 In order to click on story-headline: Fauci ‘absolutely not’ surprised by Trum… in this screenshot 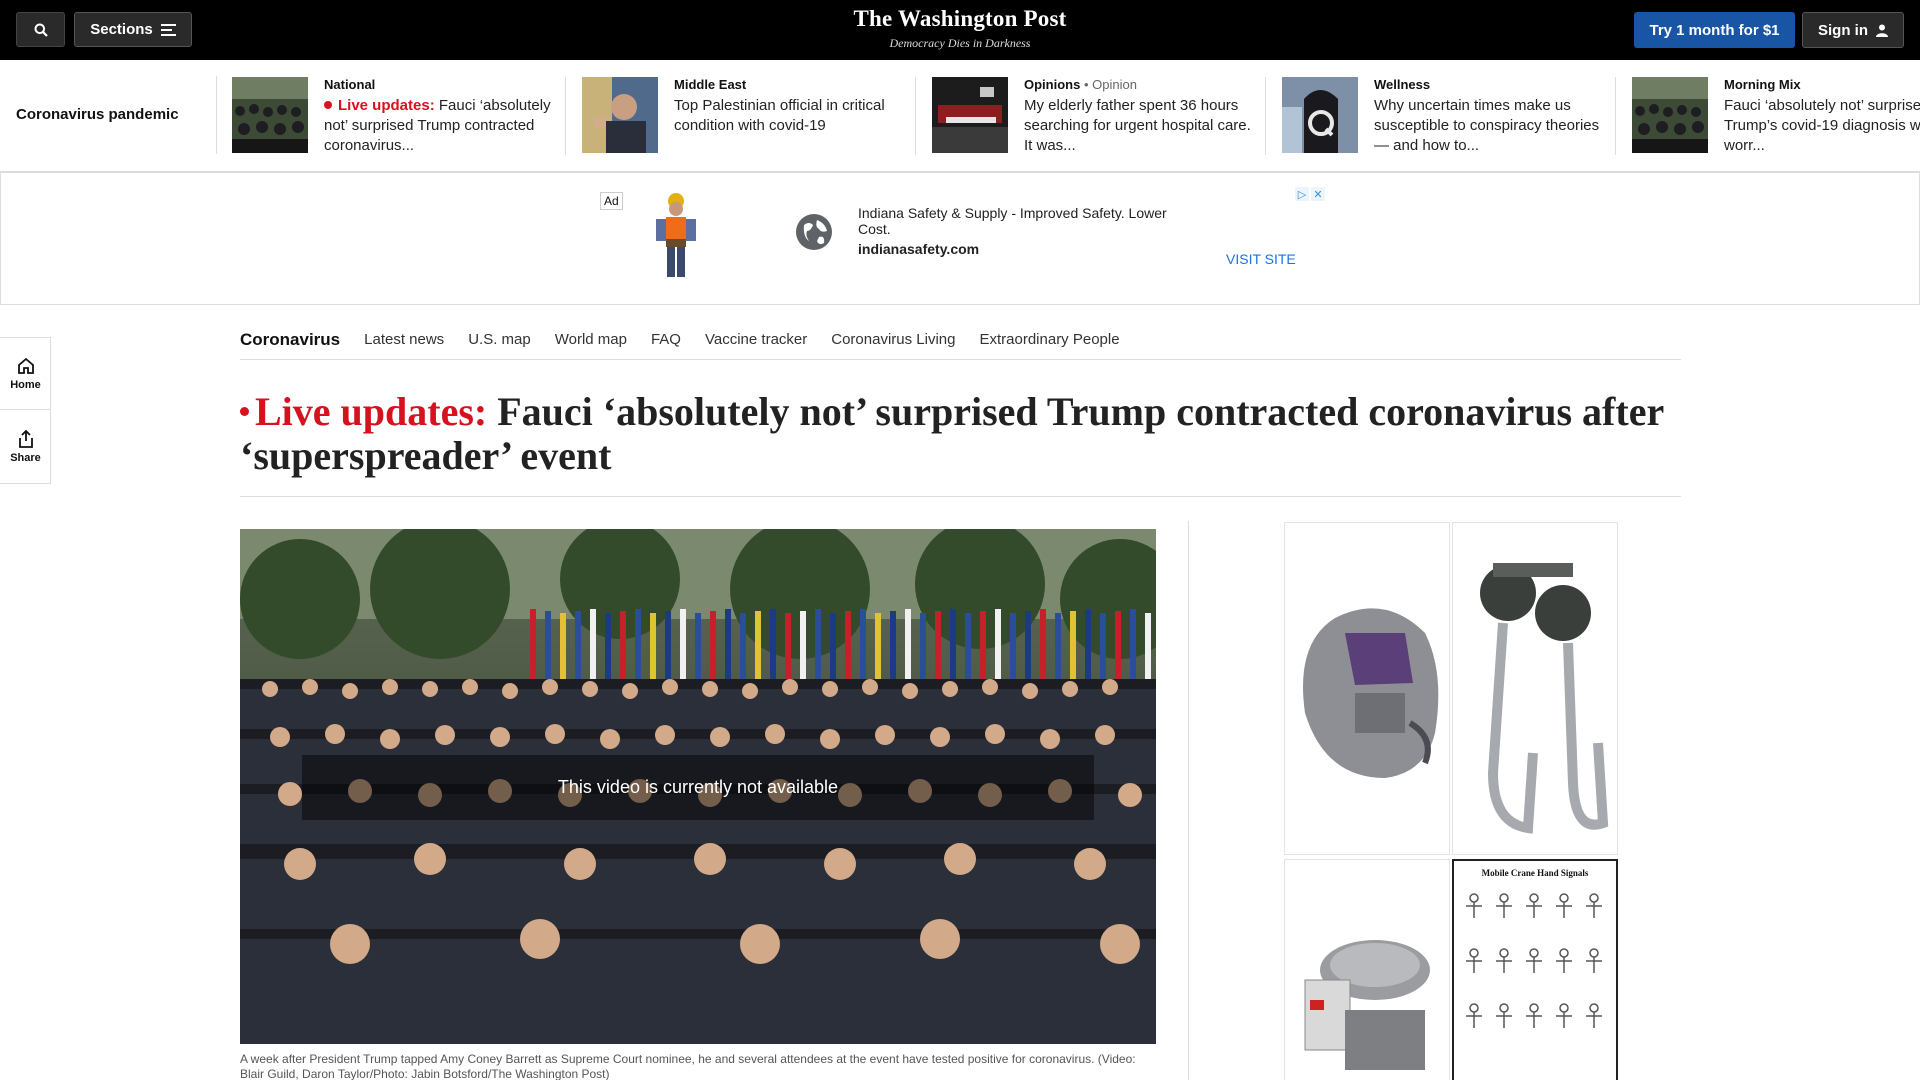, I will do `click(1822, 125)`.